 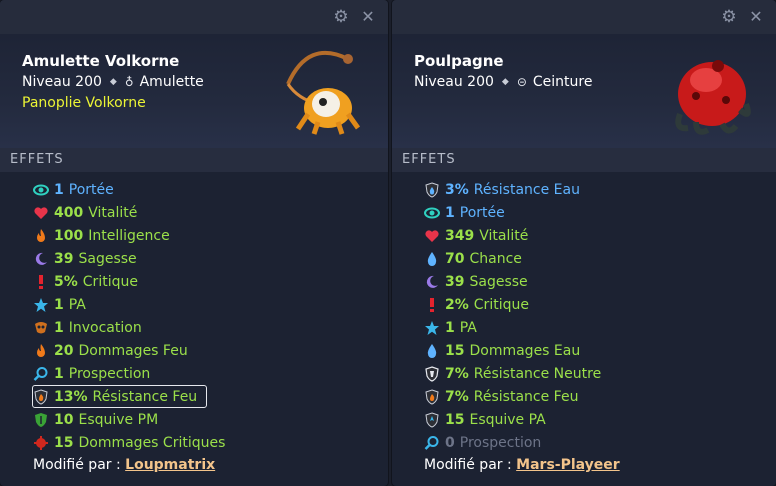 I want to click on effect-label: Prospection, so click(x=500, y=442).